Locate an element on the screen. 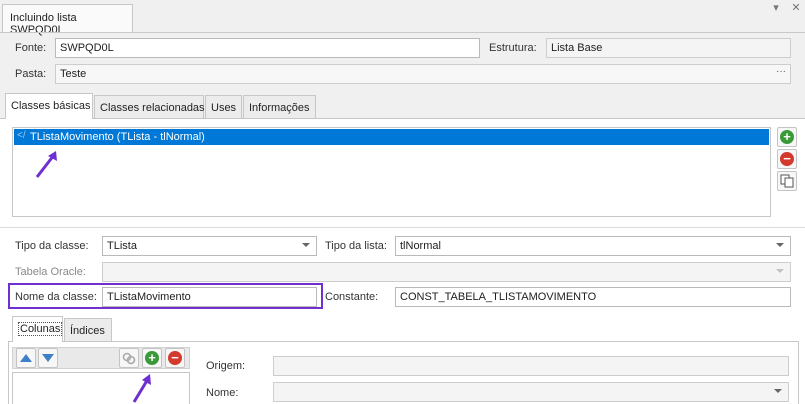 Image resolution: width=805 pixels, height=404 pixels. move-up-button is located at coordinates (26, 358).